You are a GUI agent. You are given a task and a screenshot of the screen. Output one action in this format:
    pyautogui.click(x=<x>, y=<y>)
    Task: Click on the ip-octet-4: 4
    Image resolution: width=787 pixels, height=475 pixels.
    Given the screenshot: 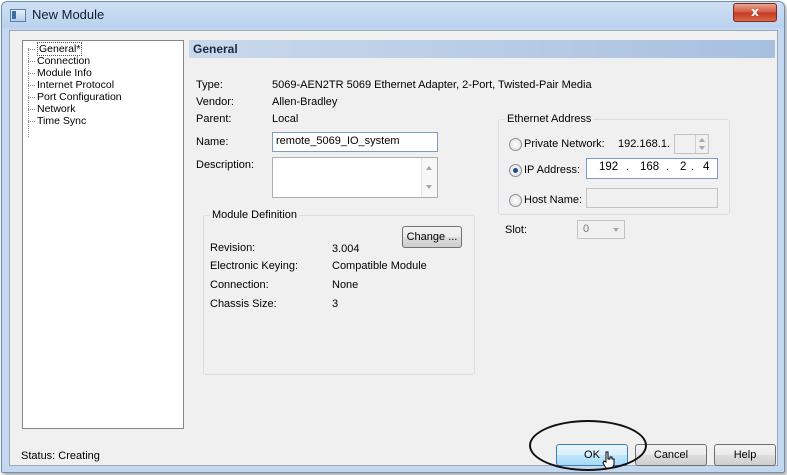 What is the action you would take?
    pyautogui.click(x=706, y=167)
    